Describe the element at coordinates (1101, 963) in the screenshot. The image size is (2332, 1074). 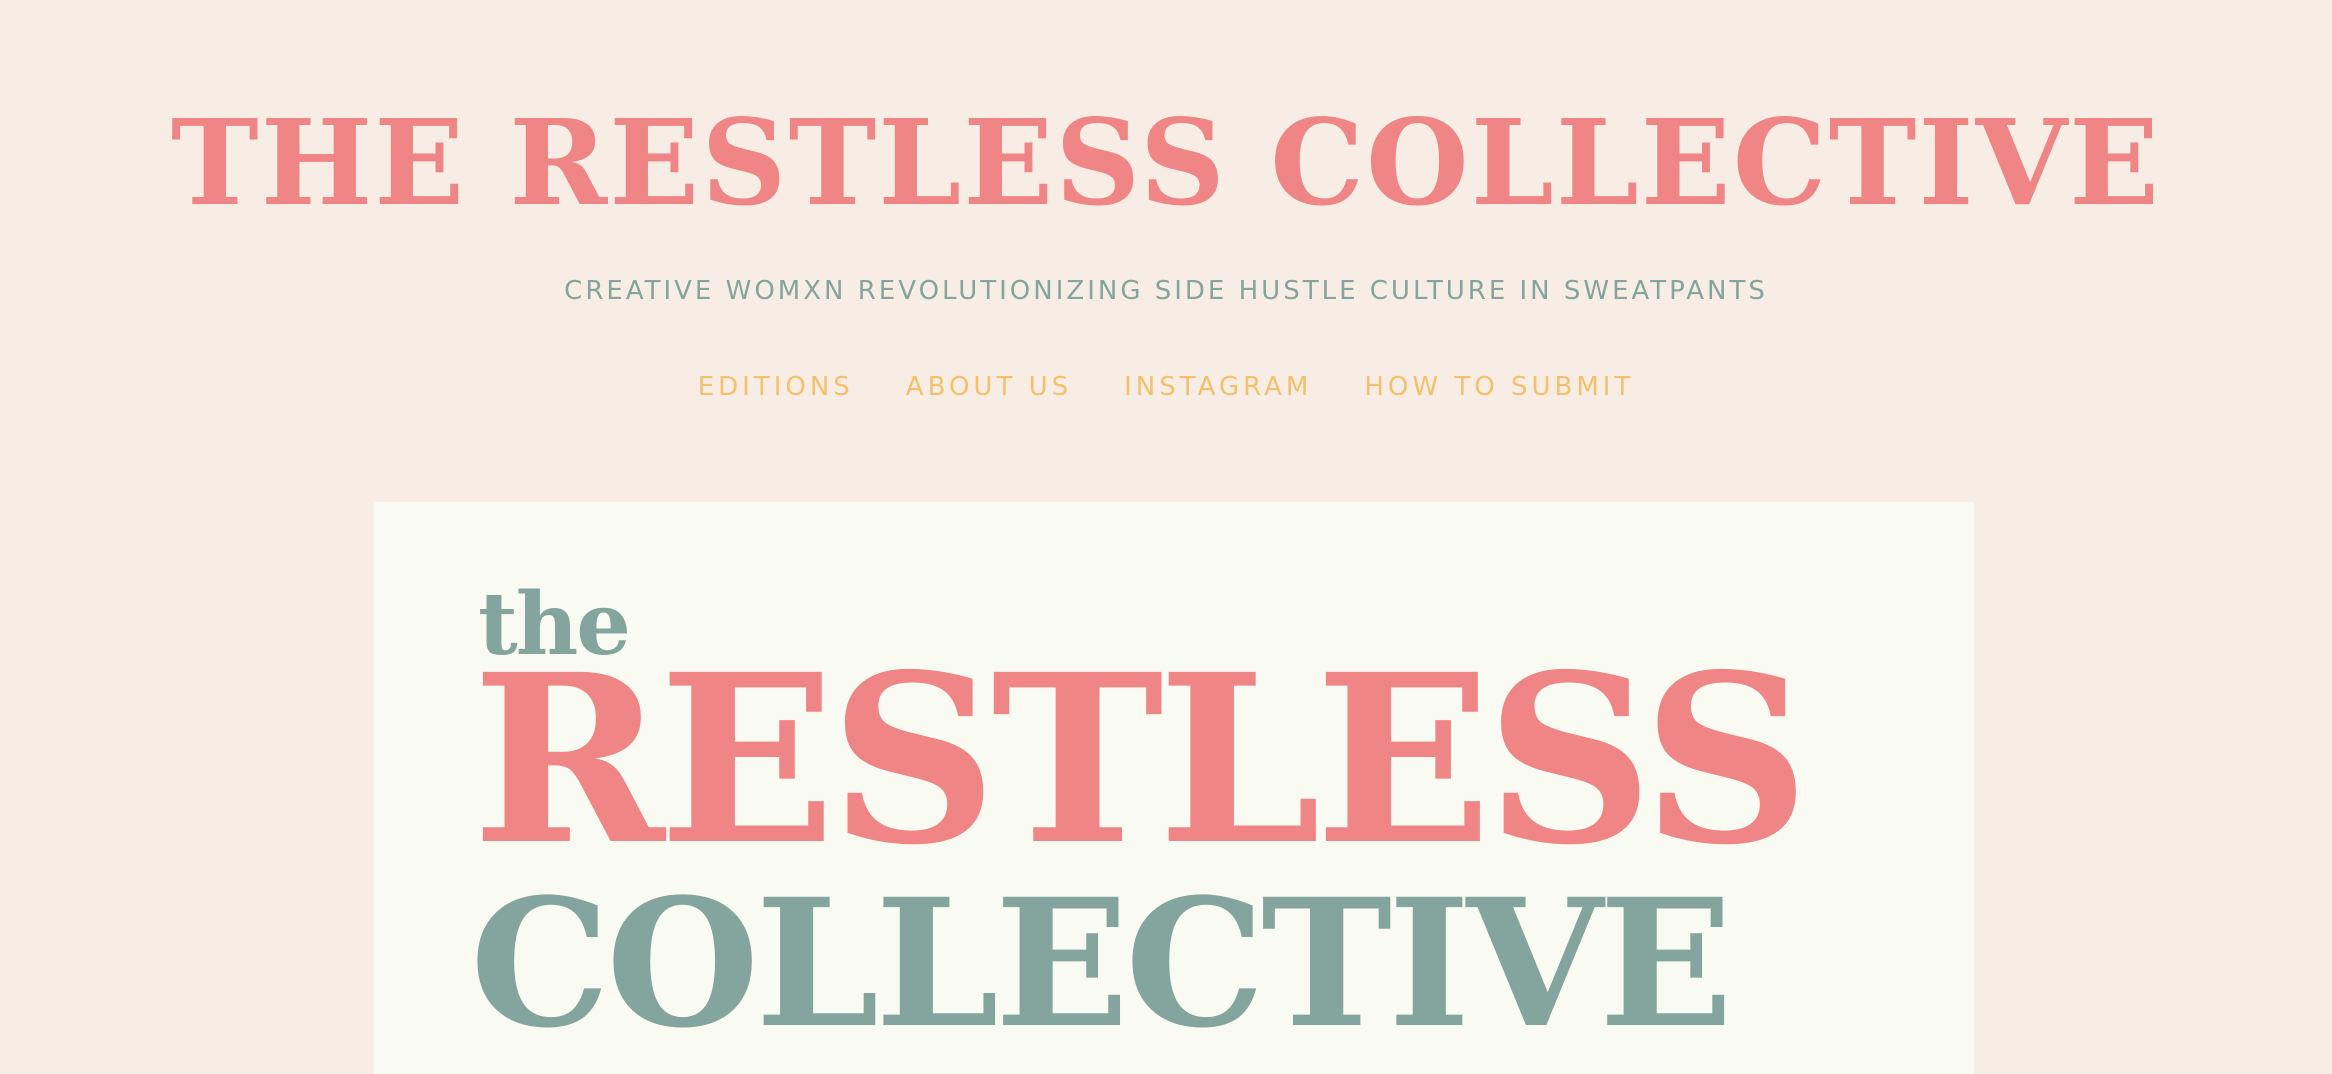
I see `hero-logo-collective: COLLECTIVE` at that location.